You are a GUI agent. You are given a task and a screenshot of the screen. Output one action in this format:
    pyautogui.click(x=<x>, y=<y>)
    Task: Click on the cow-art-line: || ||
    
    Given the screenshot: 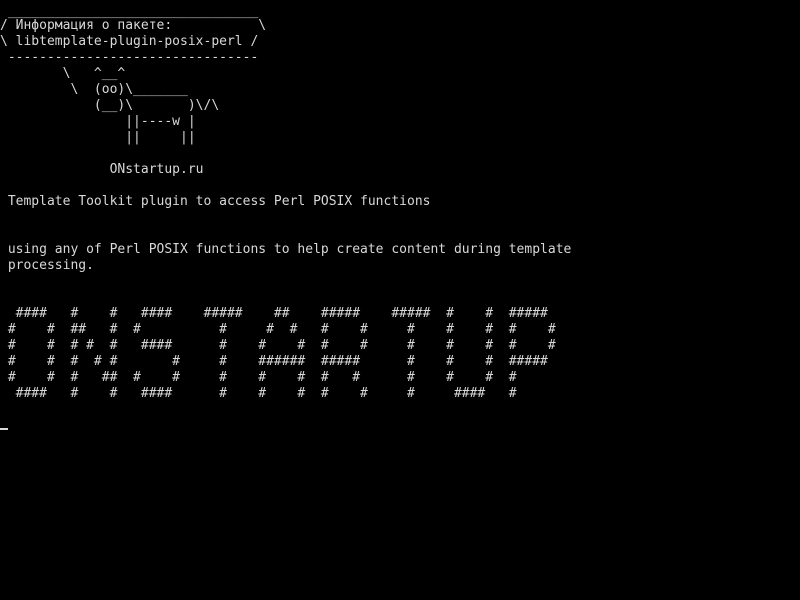 What is the action you would take?
    pyautogui.click(x=98, y=137)
    